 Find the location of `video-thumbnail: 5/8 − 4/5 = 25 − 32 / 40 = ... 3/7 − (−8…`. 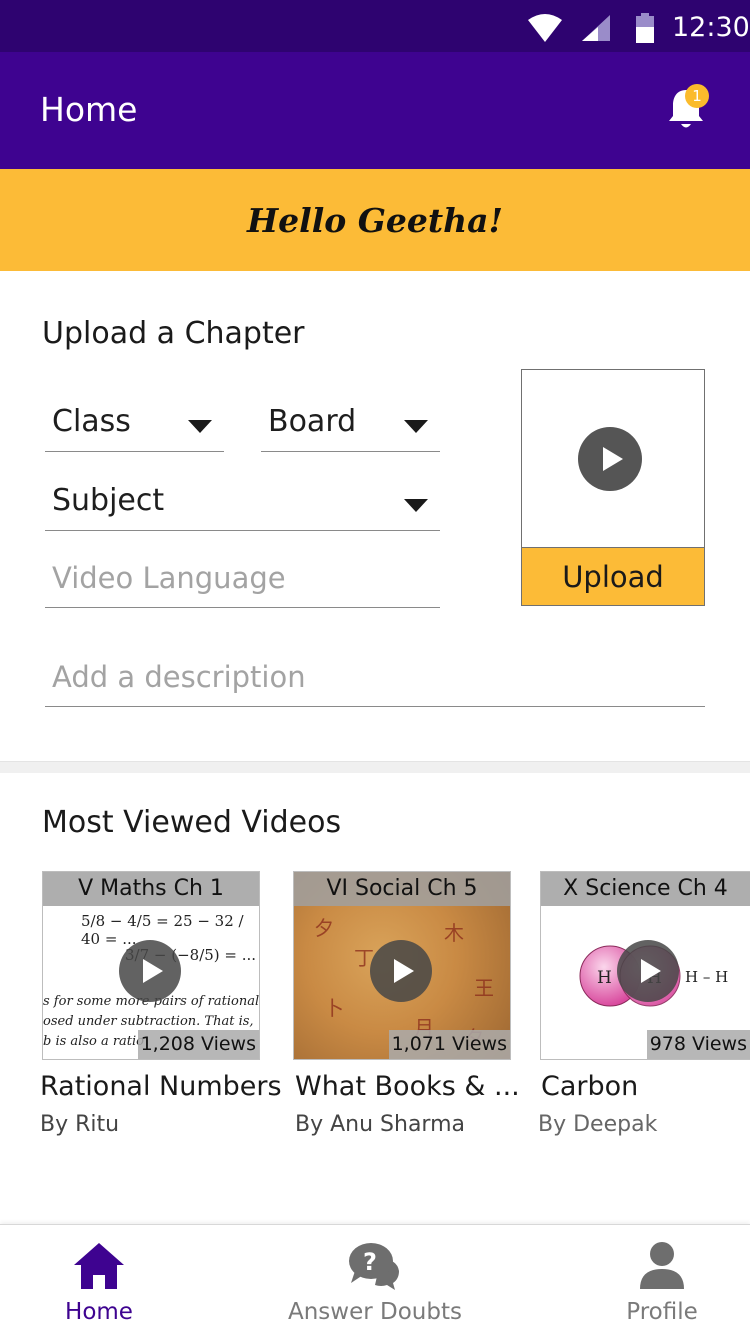

video-thumbnail: 5/8 − 4/5 = 25 − 32 / 40 = ... 3/7 − (−8… is located at coordinates (151, 965).